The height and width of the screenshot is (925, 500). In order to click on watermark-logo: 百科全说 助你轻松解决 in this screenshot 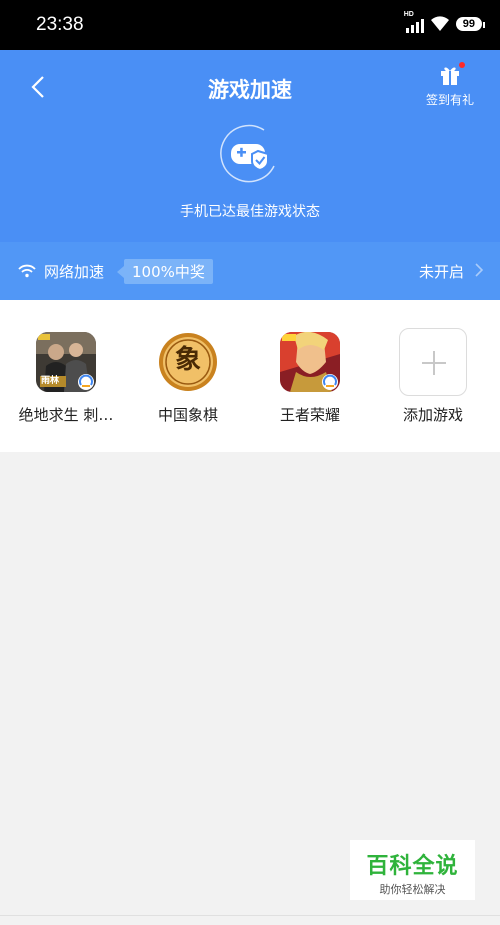, I will do `click(412, 870)`.